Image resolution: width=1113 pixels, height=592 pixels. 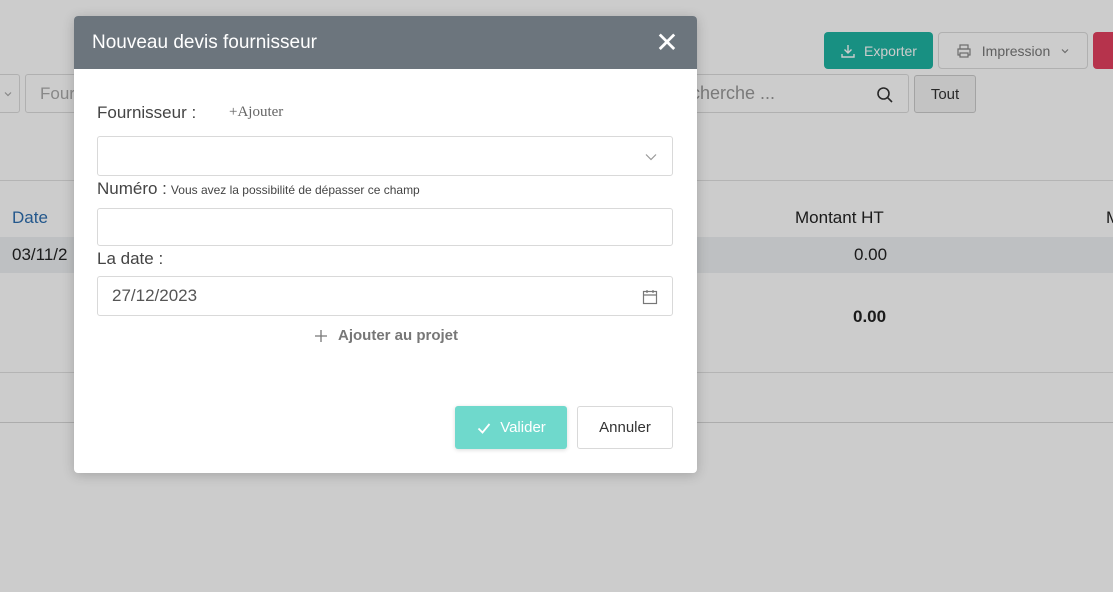 What do you see at coordinates (398, 335) in the screenshot?
I see `add-to-project-label: Ajouter au projet` at bounding box center [398, 335].